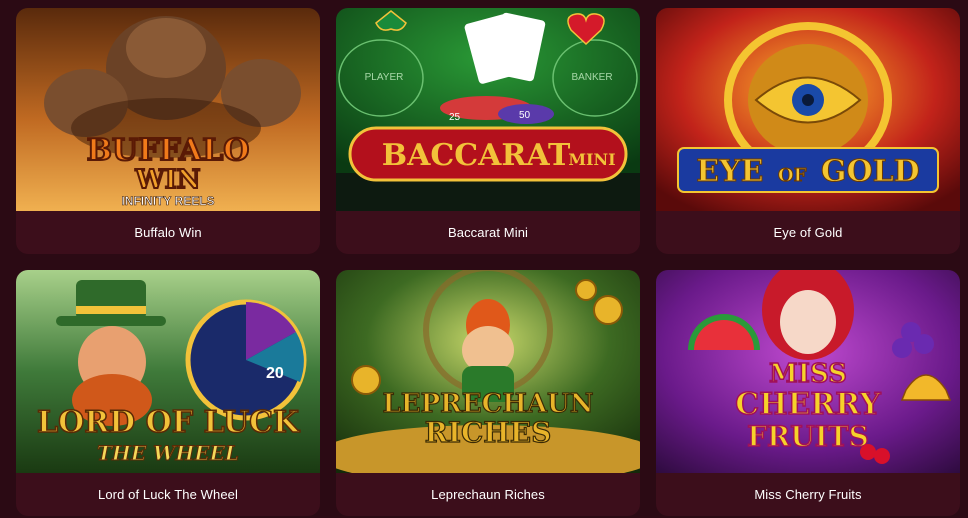  What do you see at coordinates (488, 432) in the screenshot?
I see `leprechaun-logo-line2: RICHES` at bounding box center [488, 432].